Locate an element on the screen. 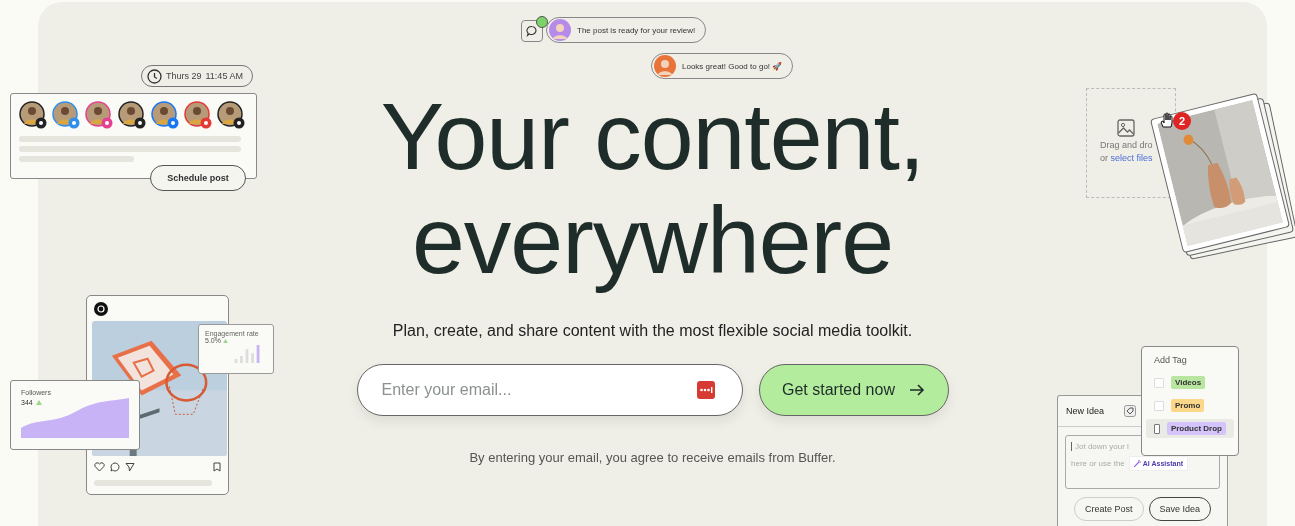 This screenshot has width=1295, height=526. arrow-right-icon is located at coordinates (916, 390).